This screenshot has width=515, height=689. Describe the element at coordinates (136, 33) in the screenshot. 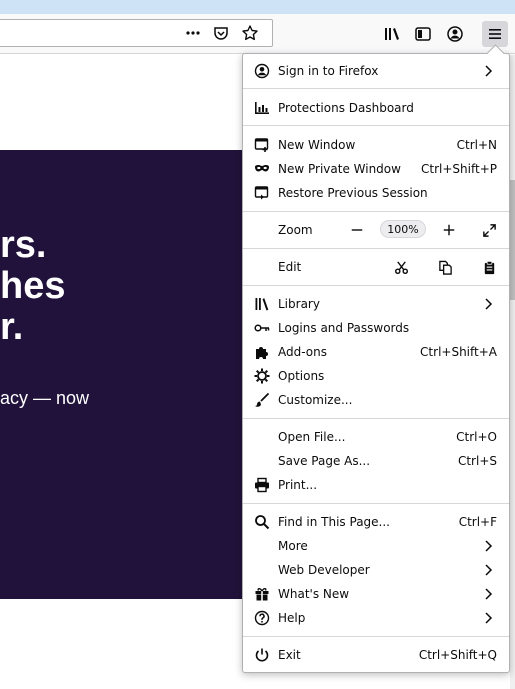

I see `url-bar` at that location.